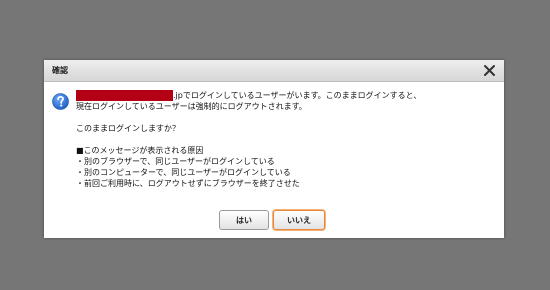 This screenshot has height=290, width=550. What do you see at coordinates (140, 150) in the screenshot?
I see `reasons-heading: ■このメッセージが表示される原因` at bounding box center [140, 150].